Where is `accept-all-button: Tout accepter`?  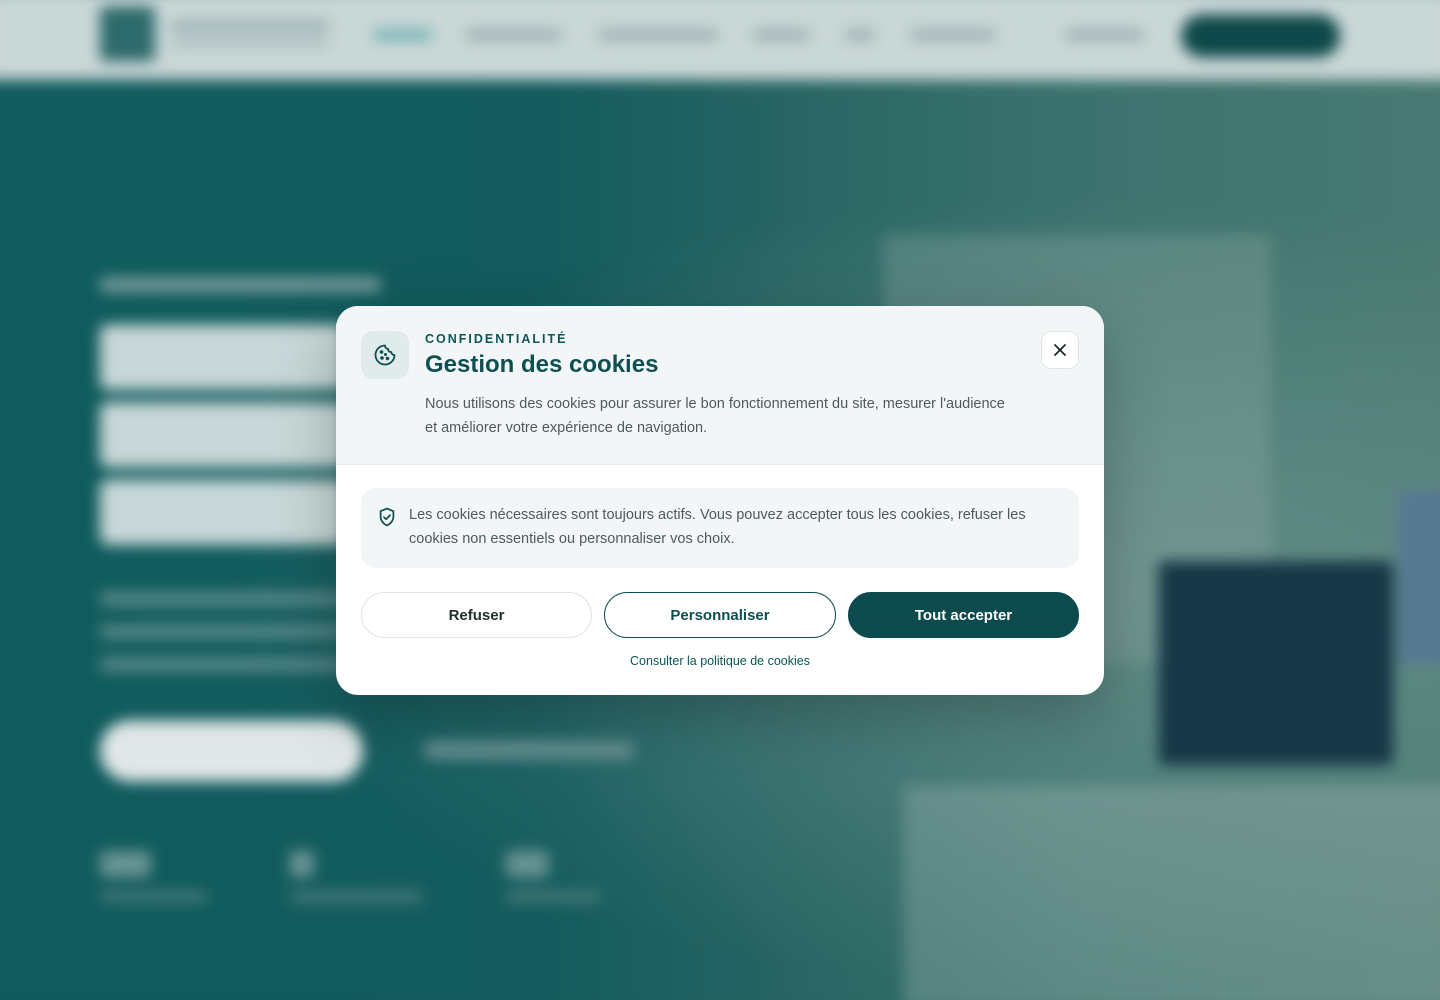 accept-all-button: Tout accepter is located at coordinates (963, 615).